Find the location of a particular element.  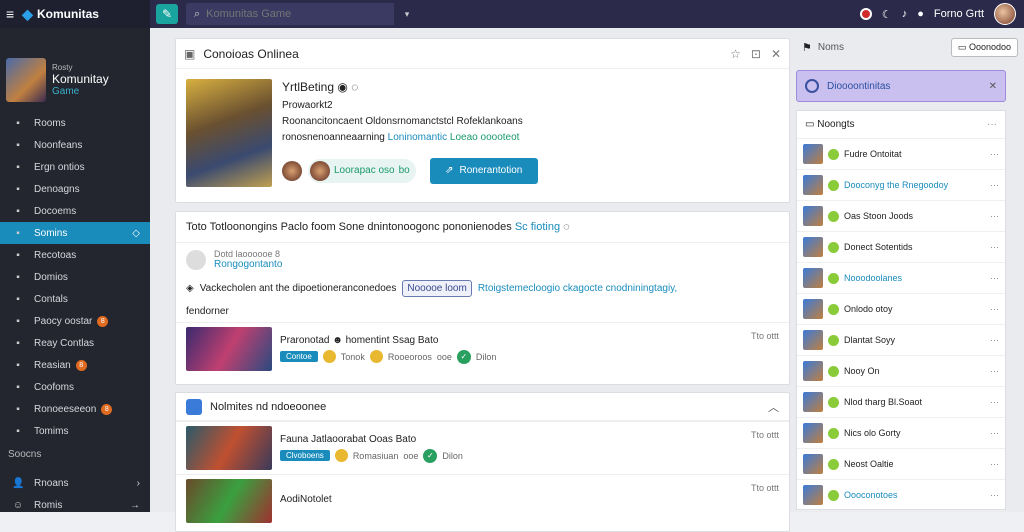

coin-icon: ● is located at coordinates (920, 14).